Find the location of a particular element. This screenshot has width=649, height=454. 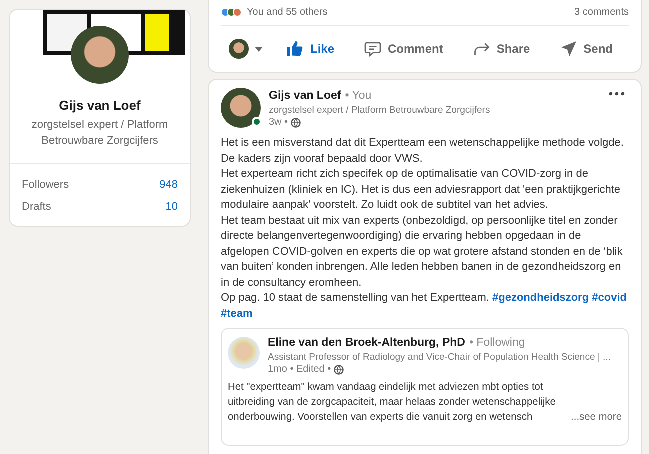

post-time: 3w • is located at coordinates (278, 122).